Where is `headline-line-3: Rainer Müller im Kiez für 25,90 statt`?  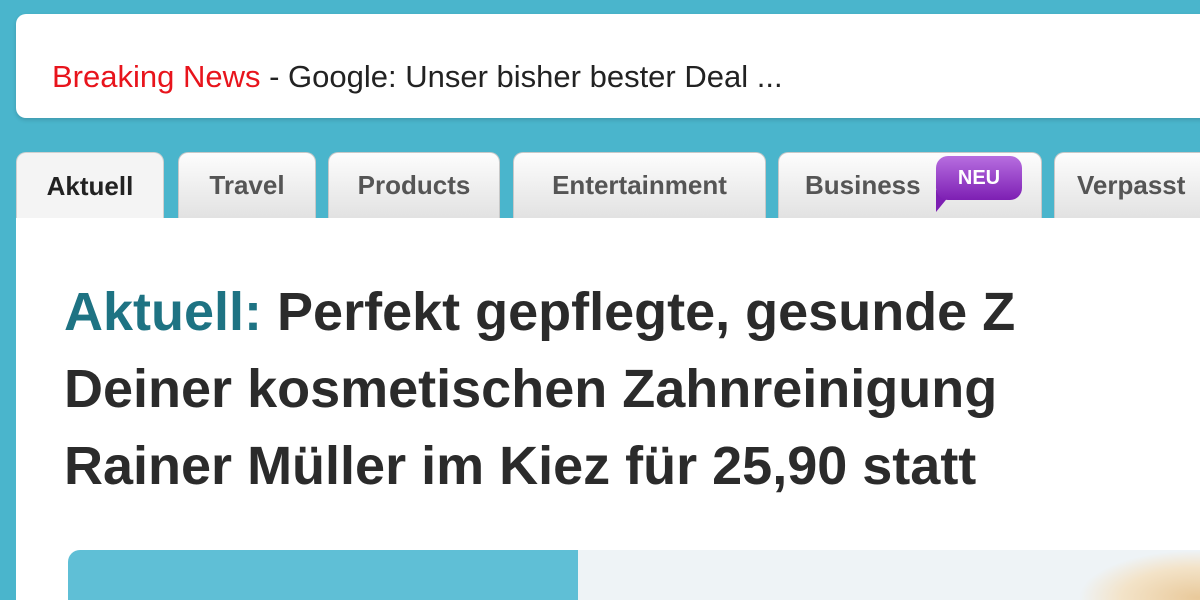
headline-line-3: Rainer Müller im Kiez für 25,90 statt is located at coordinates (520, 466).